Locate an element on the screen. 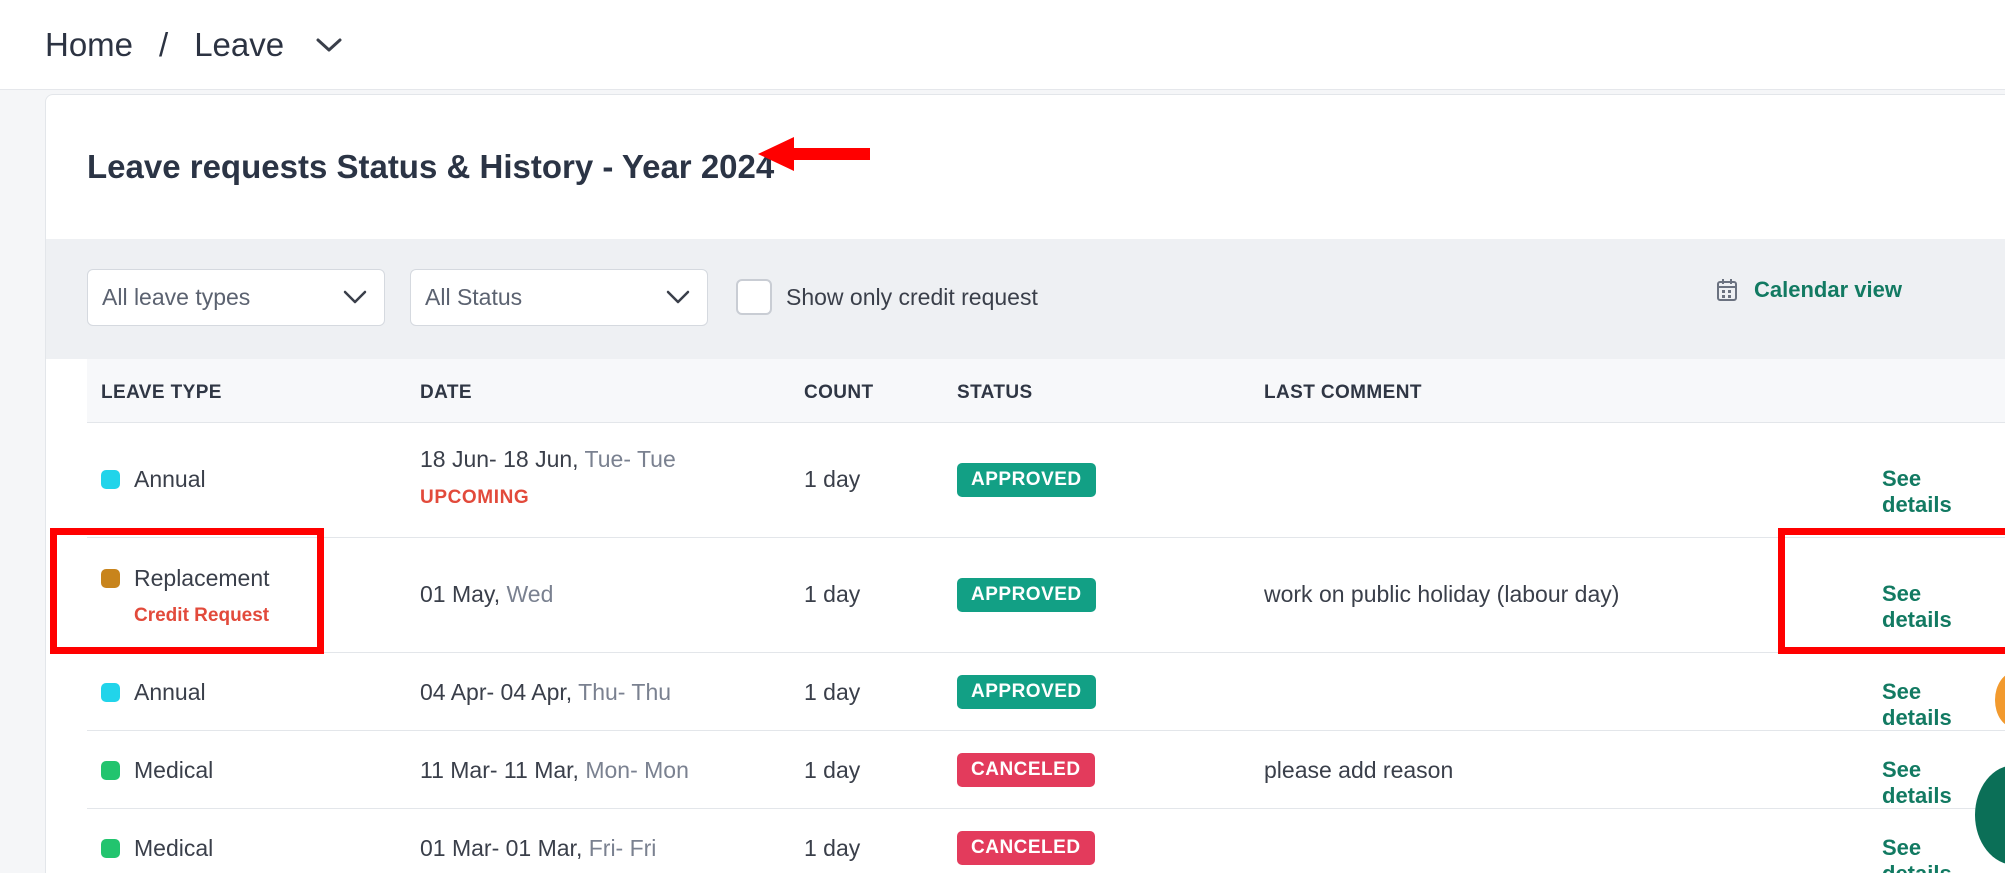  date-cell: 04 Apr- 04 Apr, Thu- Thu is located at coordinates (546, 692).